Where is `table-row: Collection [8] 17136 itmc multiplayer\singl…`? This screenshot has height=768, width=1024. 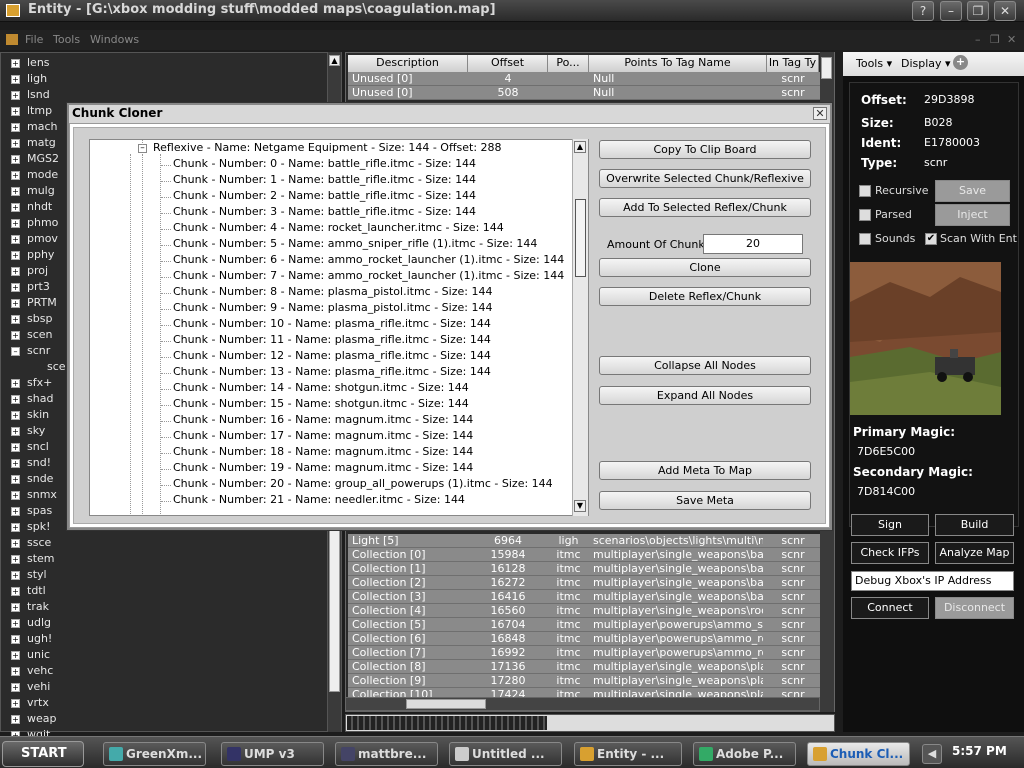 table-row: Collection [8] 17136 itmc multiplayer\singl… is located at coordinates (584, 667).